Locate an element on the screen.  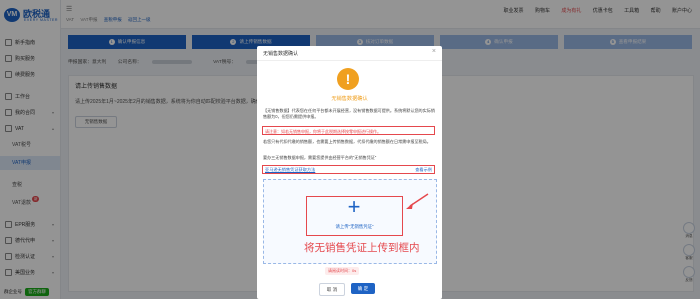
view-example-link: 查看示例 is located at coordinates (423, 170).